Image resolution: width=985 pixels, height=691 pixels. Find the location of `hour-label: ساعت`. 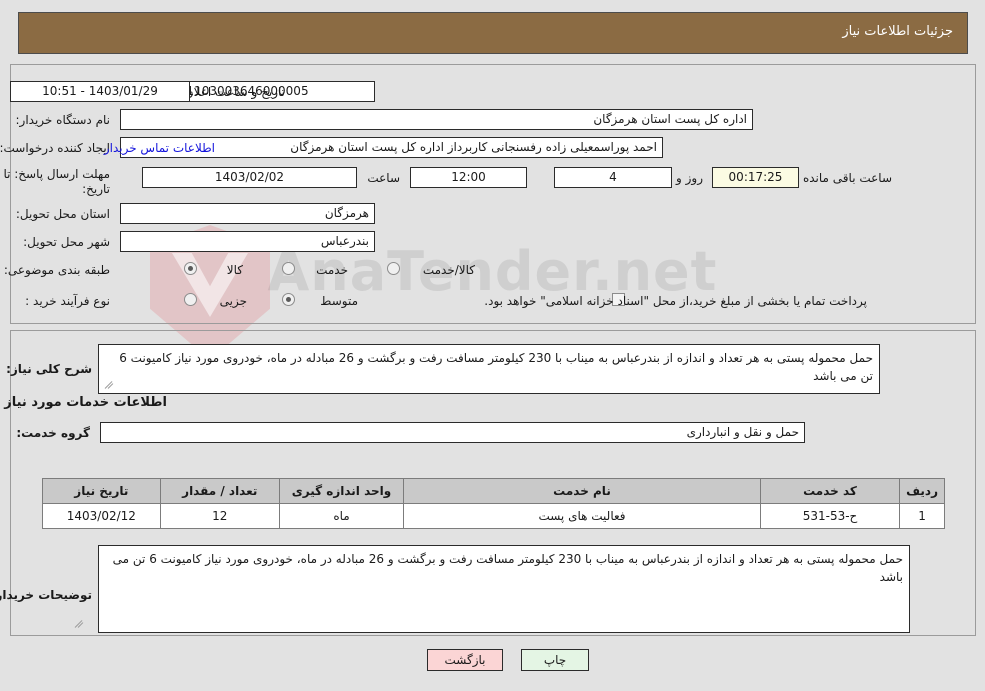

hour-label: ساعت is located at coordinates (383, 178).